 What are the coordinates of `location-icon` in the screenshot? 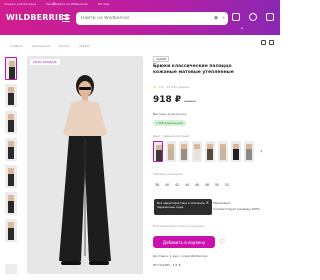 It's located at (236, 17).